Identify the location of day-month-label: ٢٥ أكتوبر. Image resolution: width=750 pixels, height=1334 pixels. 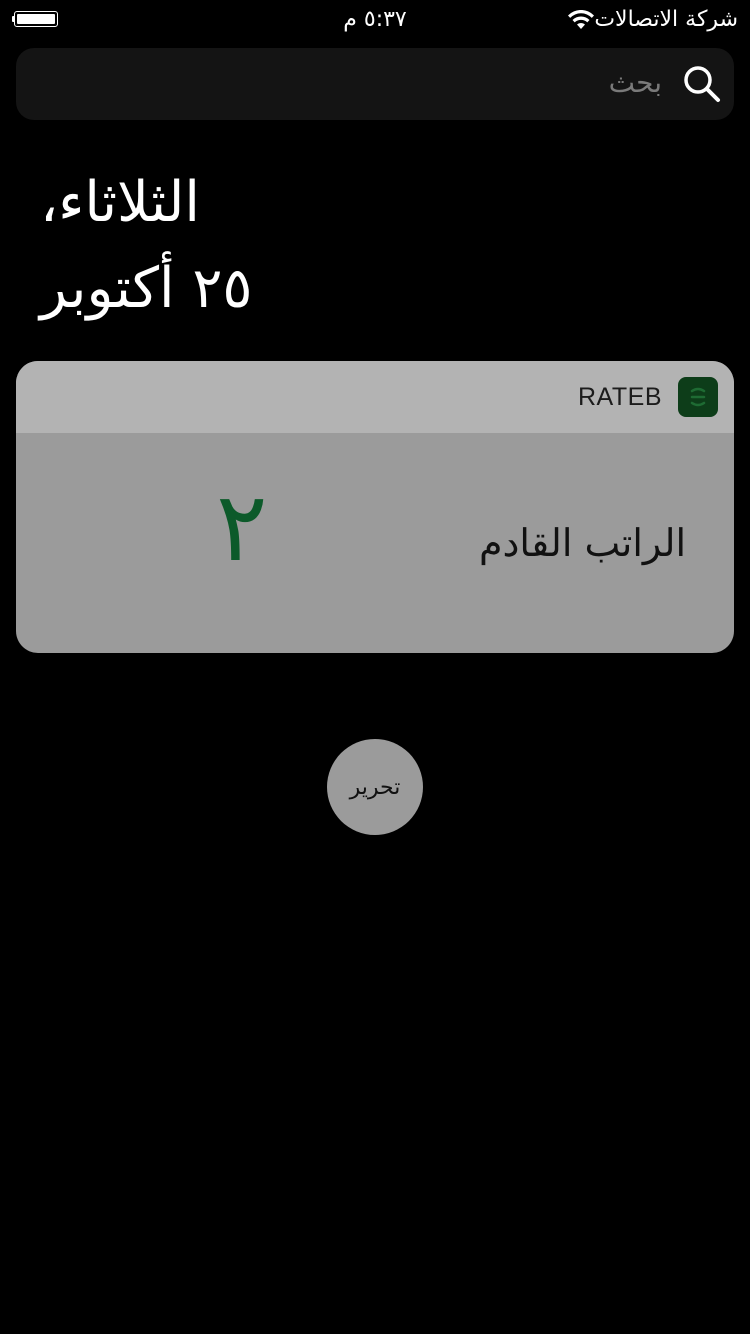
(146, 288).